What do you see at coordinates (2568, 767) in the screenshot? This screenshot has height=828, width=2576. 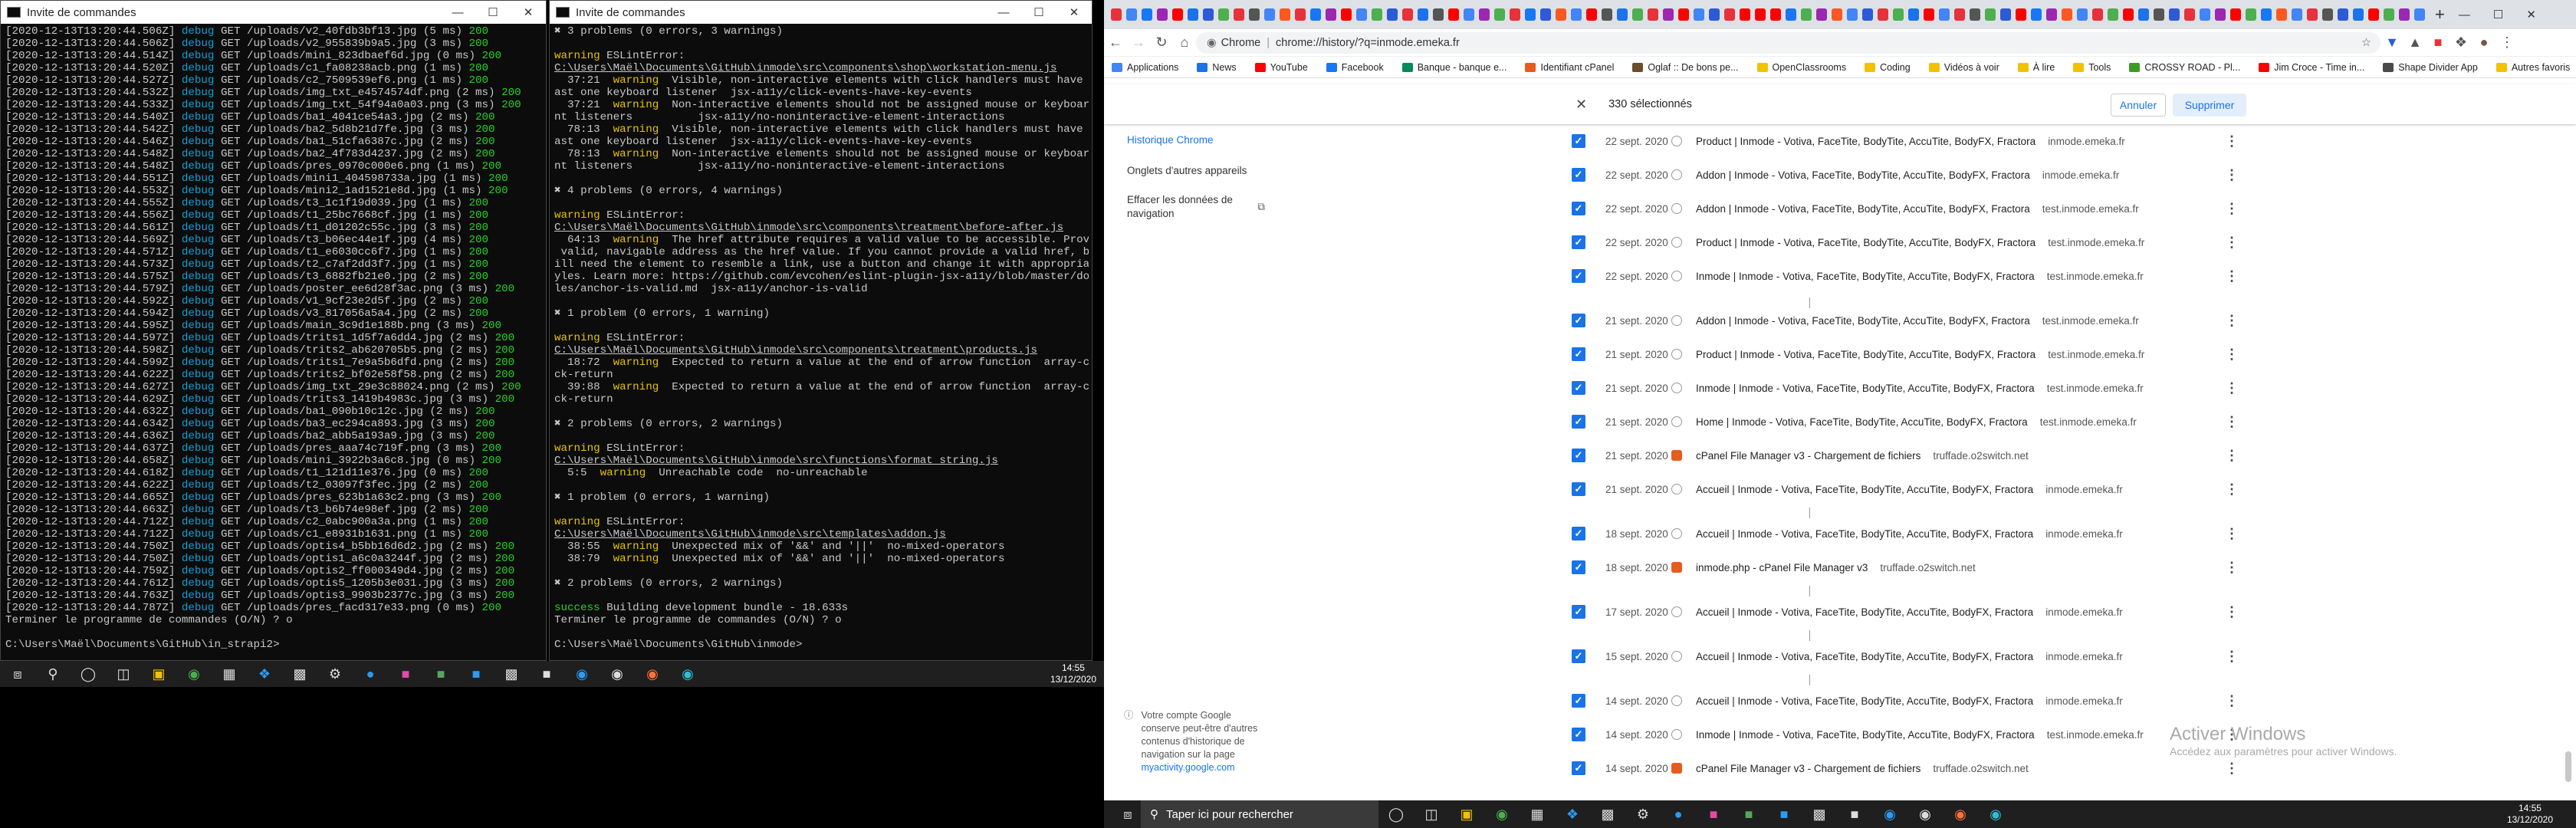 I see `scrollbar` at bounding box center [2568, 767].